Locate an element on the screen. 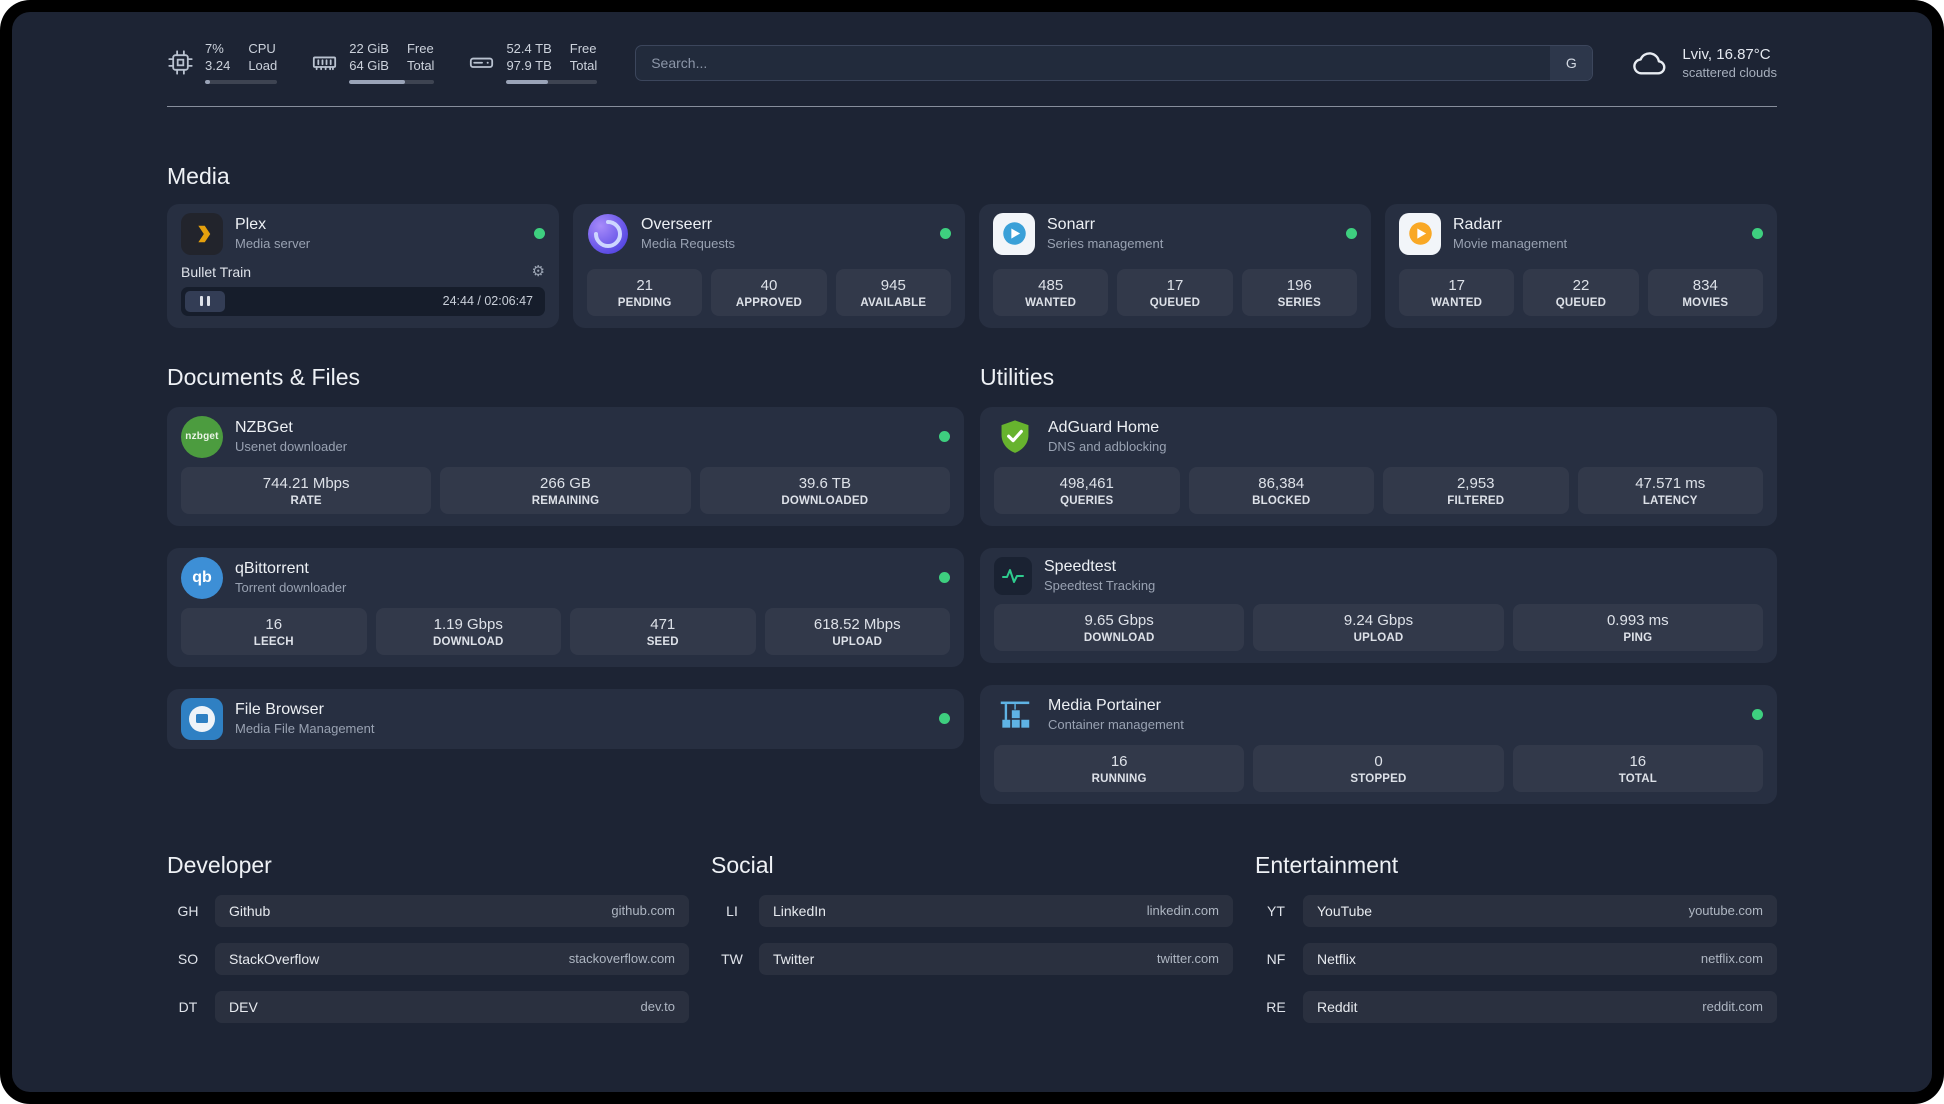  bookmark-link-linkedin: LinkedIn linkedin.com is located at coordinates (996, 910).